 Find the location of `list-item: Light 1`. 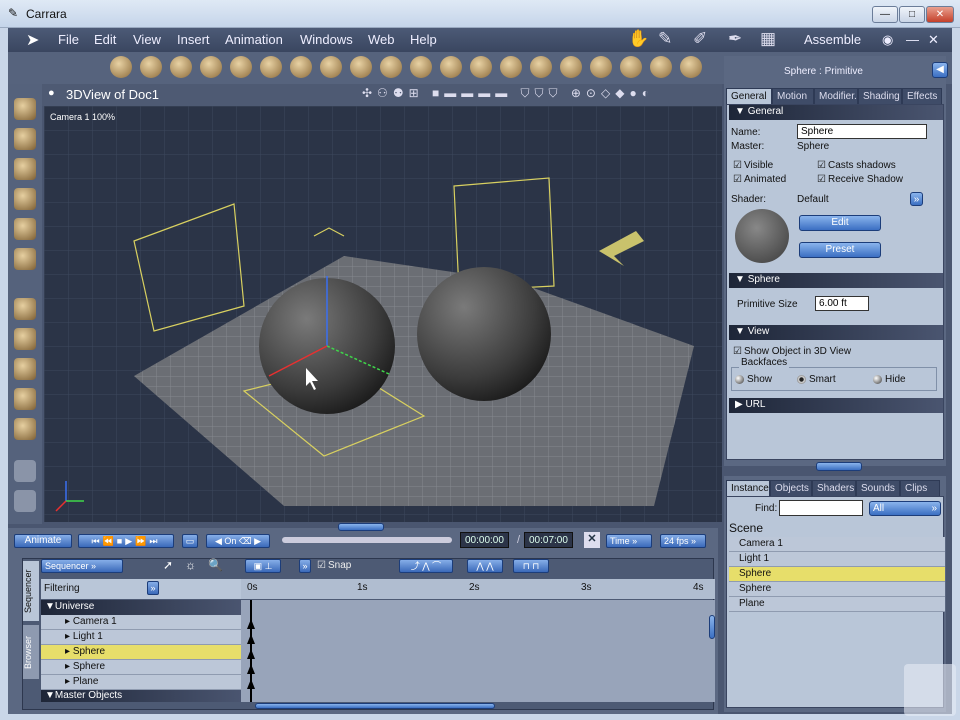

list-item: Light 1 is located at coordinates (837, 559).